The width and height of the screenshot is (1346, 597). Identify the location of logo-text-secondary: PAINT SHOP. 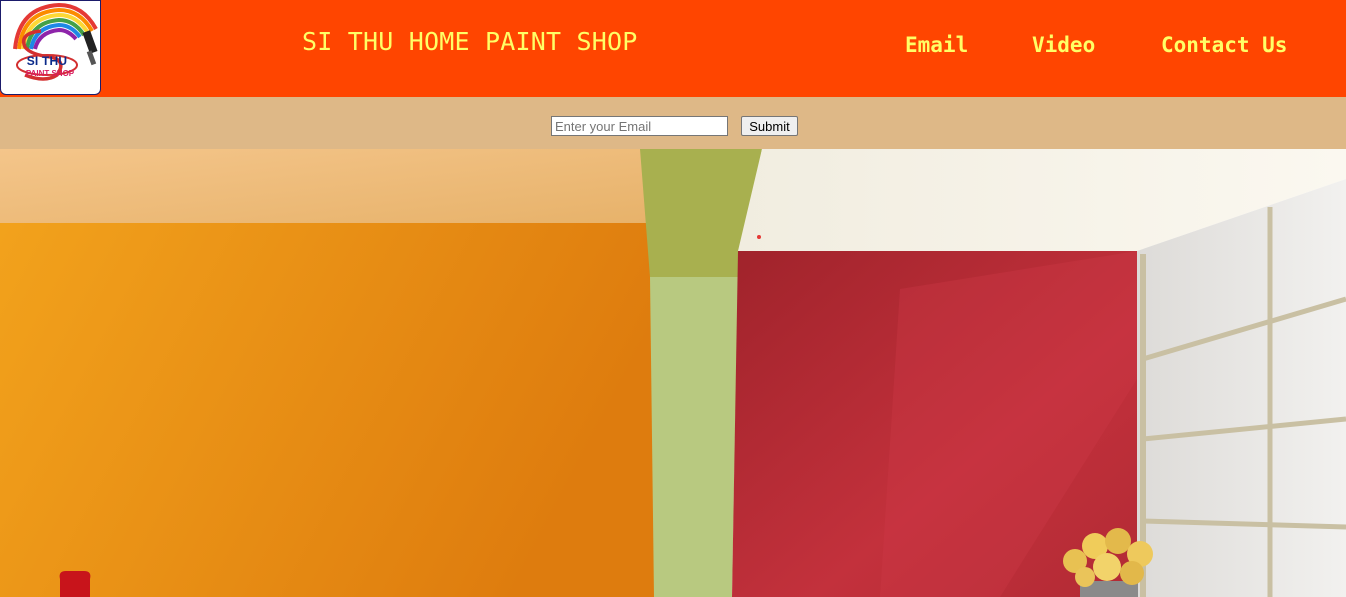
(50, 73).